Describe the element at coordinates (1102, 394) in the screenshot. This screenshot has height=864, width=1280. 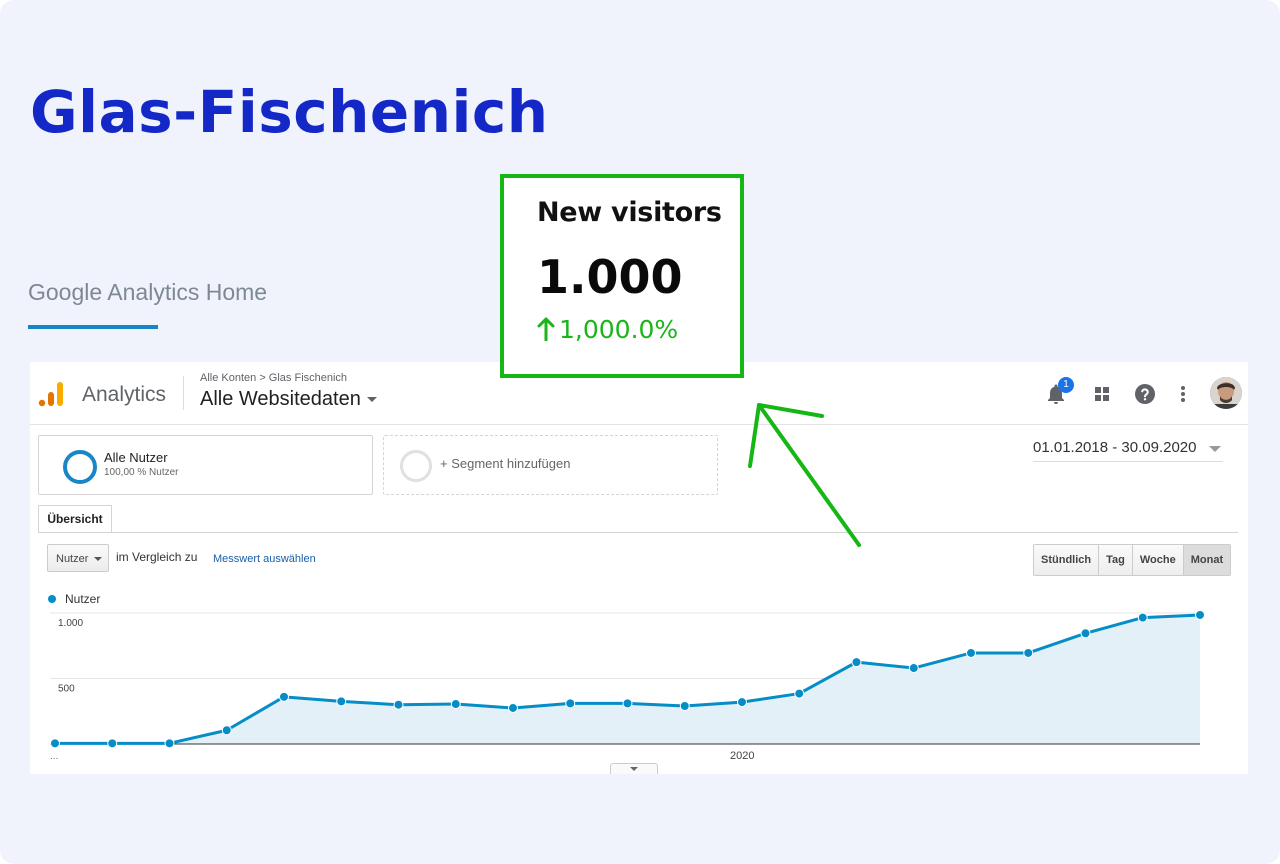
I see `apps-grid-icon` at that location.